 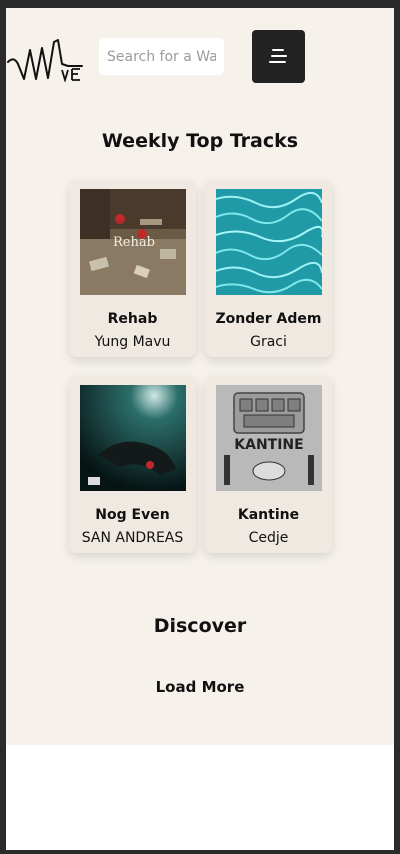 I want to click on svg-text: KANTINE, so click(x=268, y=445).